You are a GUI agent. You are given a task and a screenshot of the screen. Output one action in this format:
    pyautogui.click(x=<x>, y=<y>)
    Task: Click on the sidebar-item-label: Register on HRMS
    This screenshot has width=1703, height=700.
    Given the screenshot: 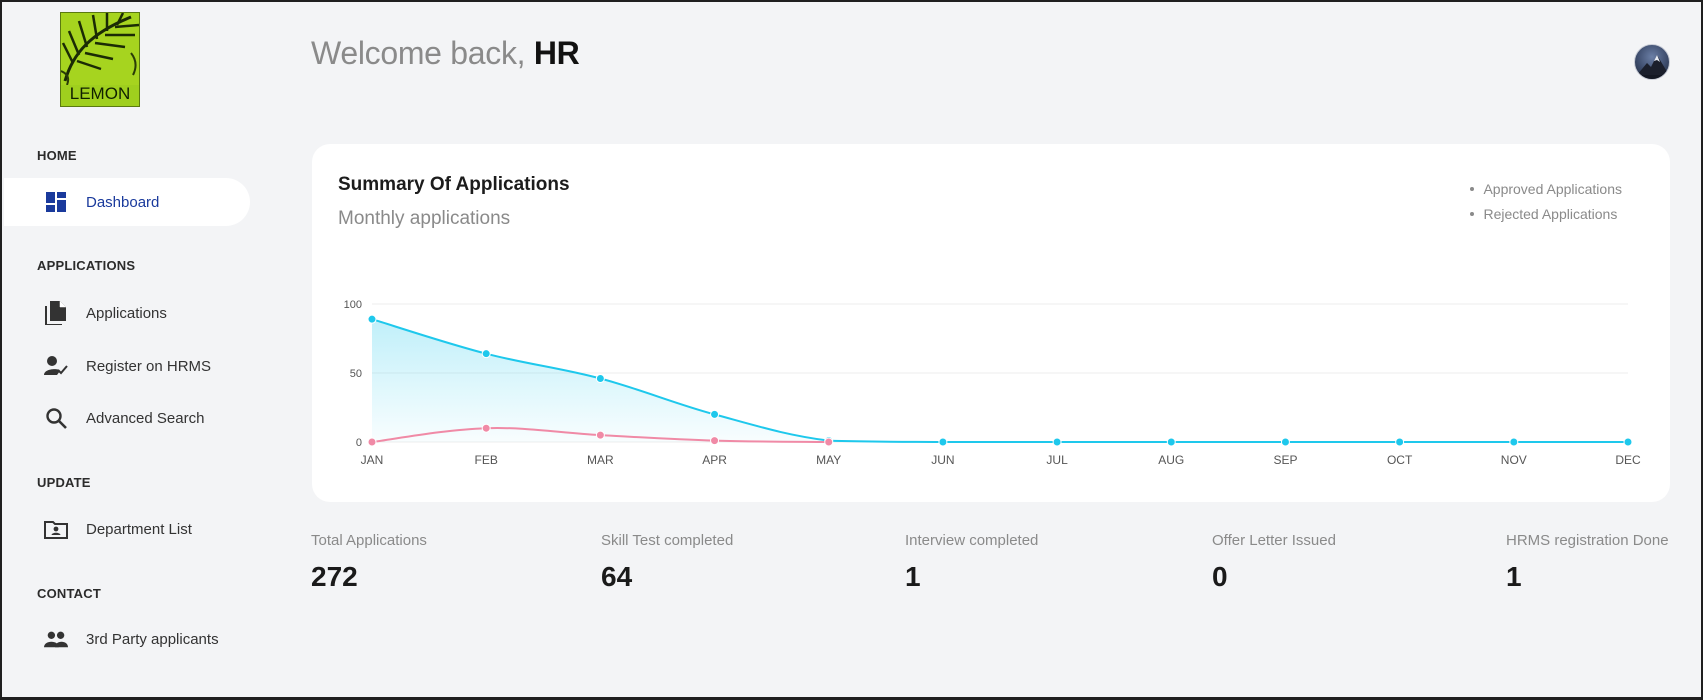 What is the action you would take?
    pyautogui.click(x=149, y=366)
    